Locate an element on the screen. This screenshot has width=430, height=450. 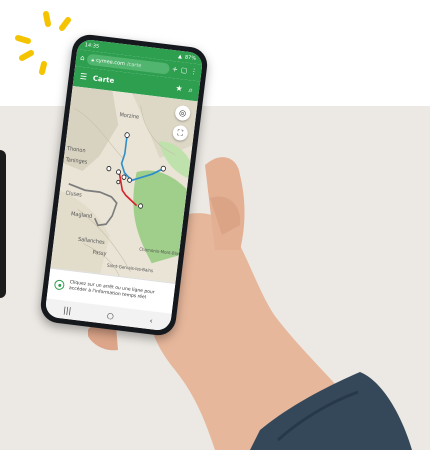
recent-apps-icon: ||| is located at coordinates (67, 310).